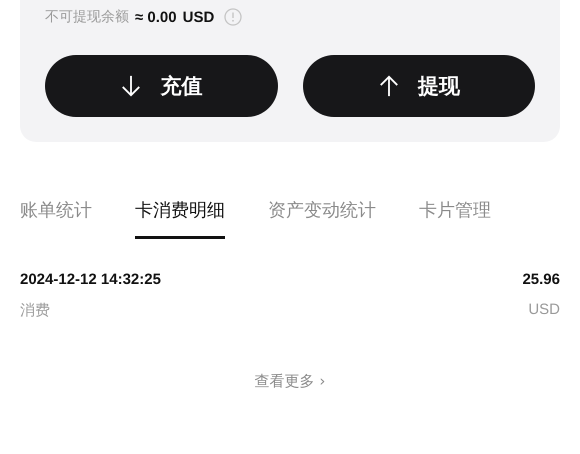  Describe the element at coordinates (35, 310) in the screenshot. I see `transaction-type: 消费` at that location.